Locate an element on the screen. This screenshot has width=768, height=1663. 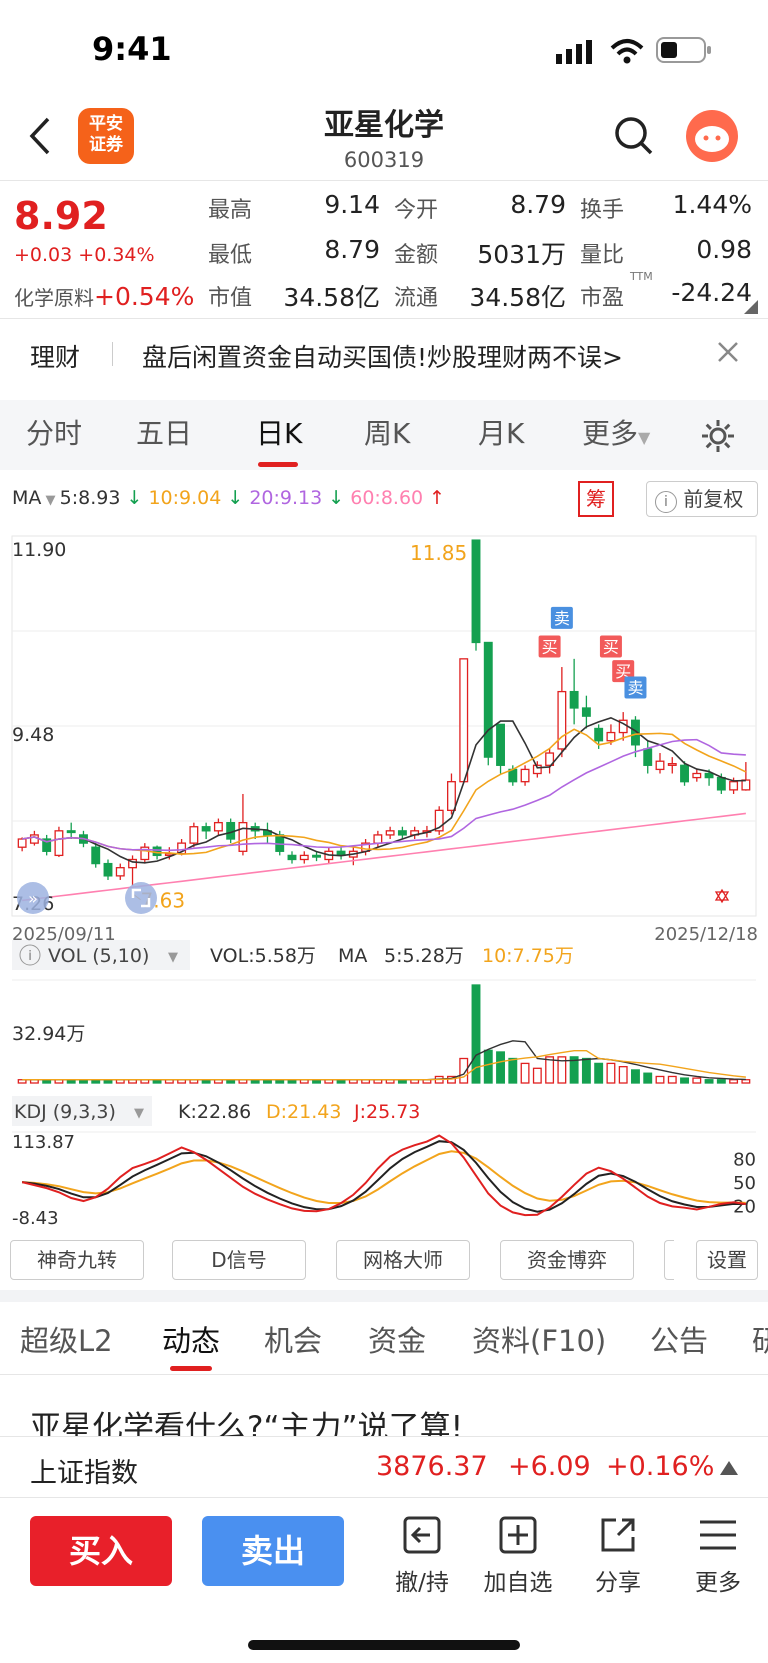
indicator-nine-turn: 神奇九转 is located at coordinates (77, 1260).